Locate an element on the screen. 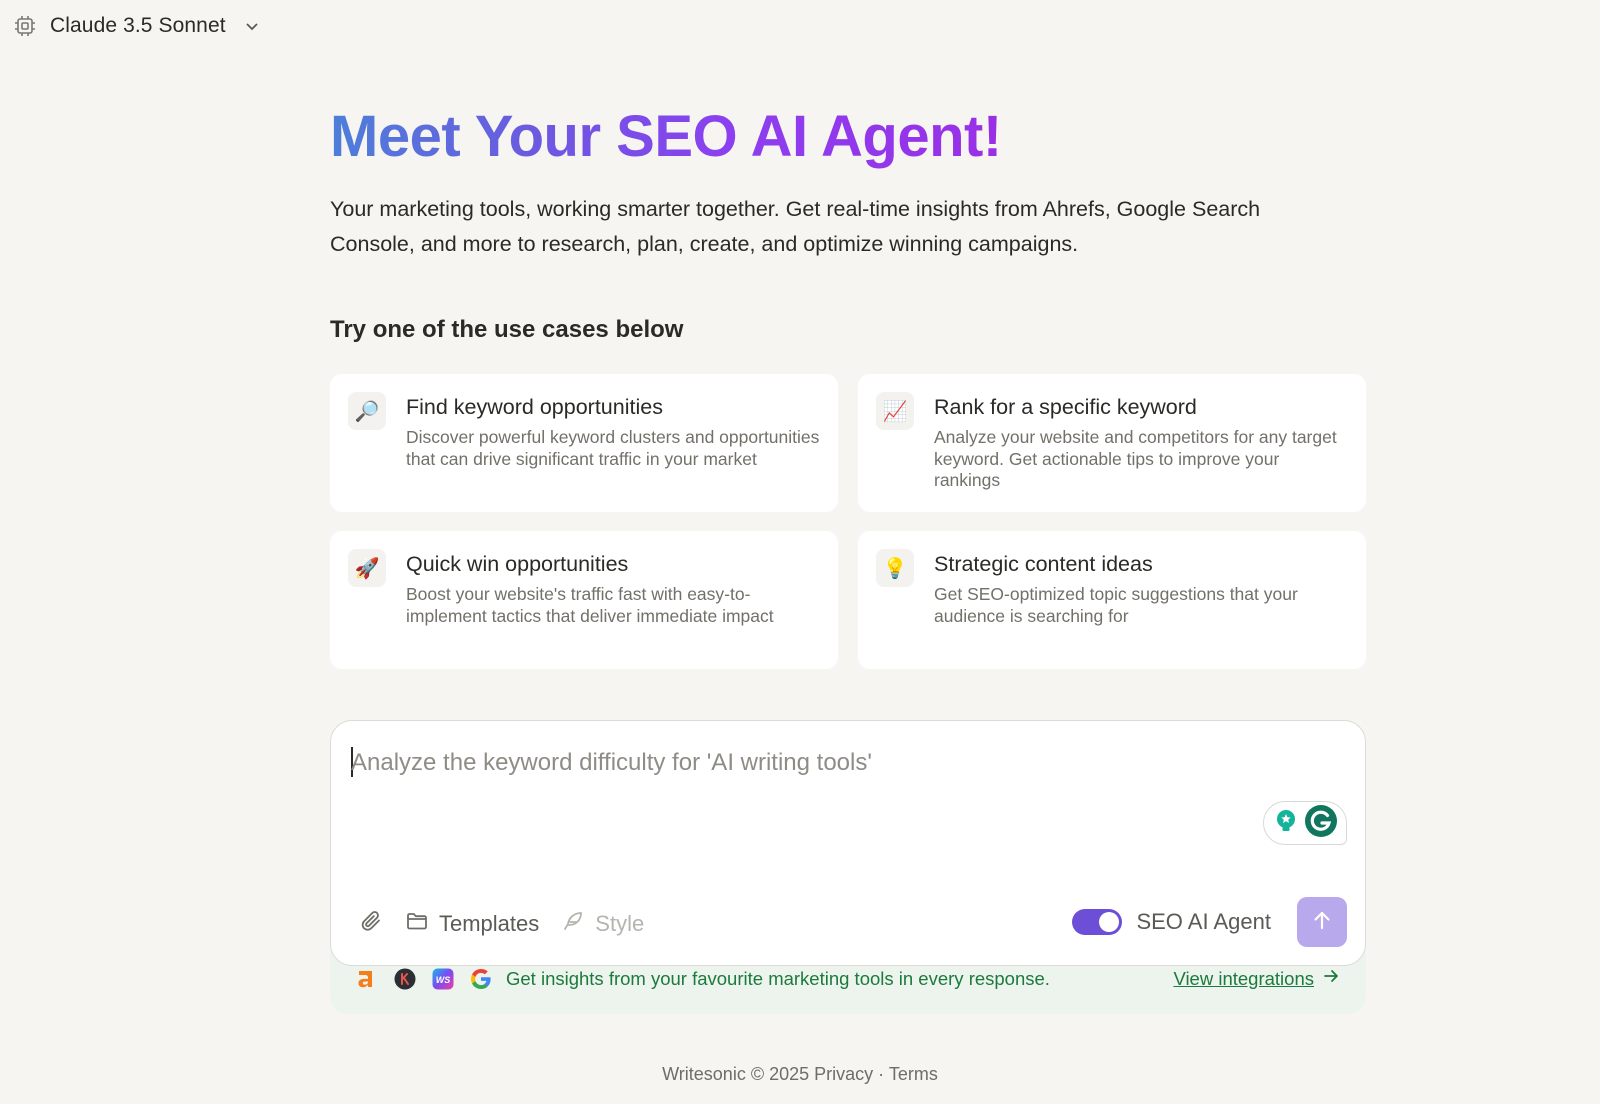  grammarly-bulb-icon is located at coordinates (1286, 823).